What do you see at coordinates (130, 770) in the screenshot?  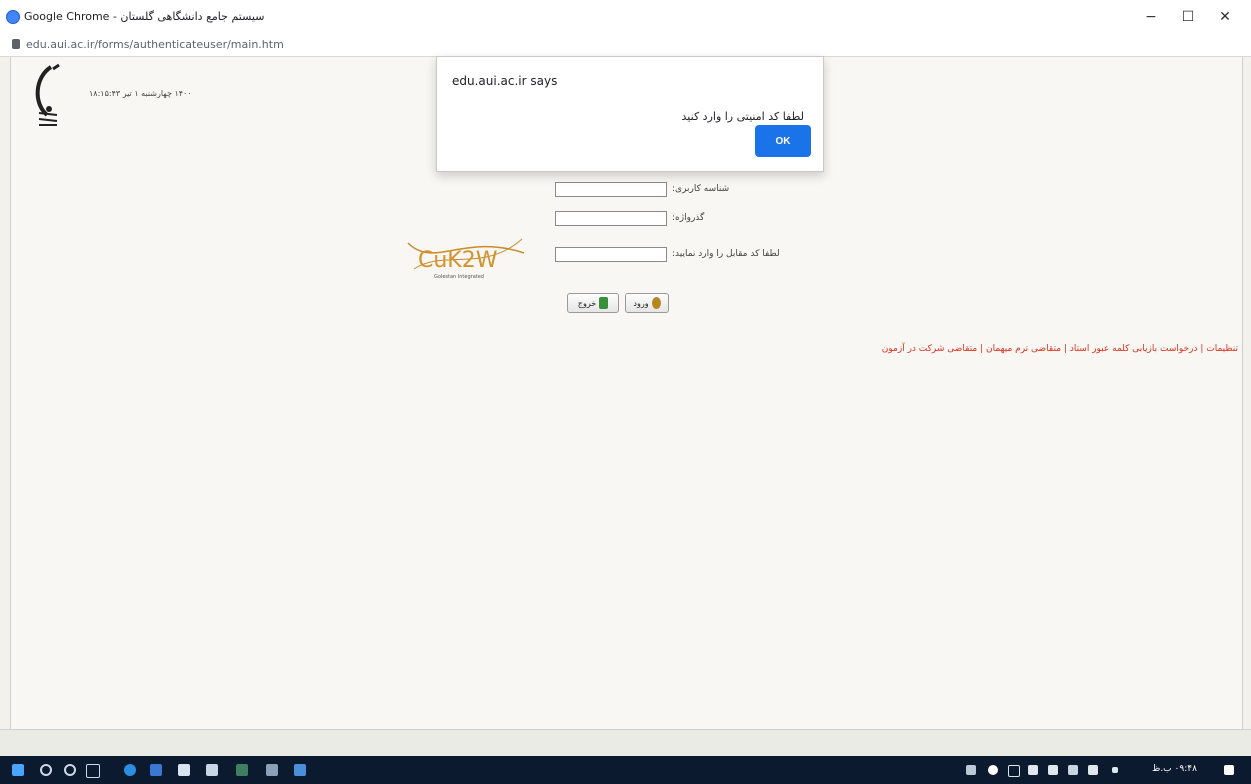 I see `edge-icon` at bounding box center [130, 770].